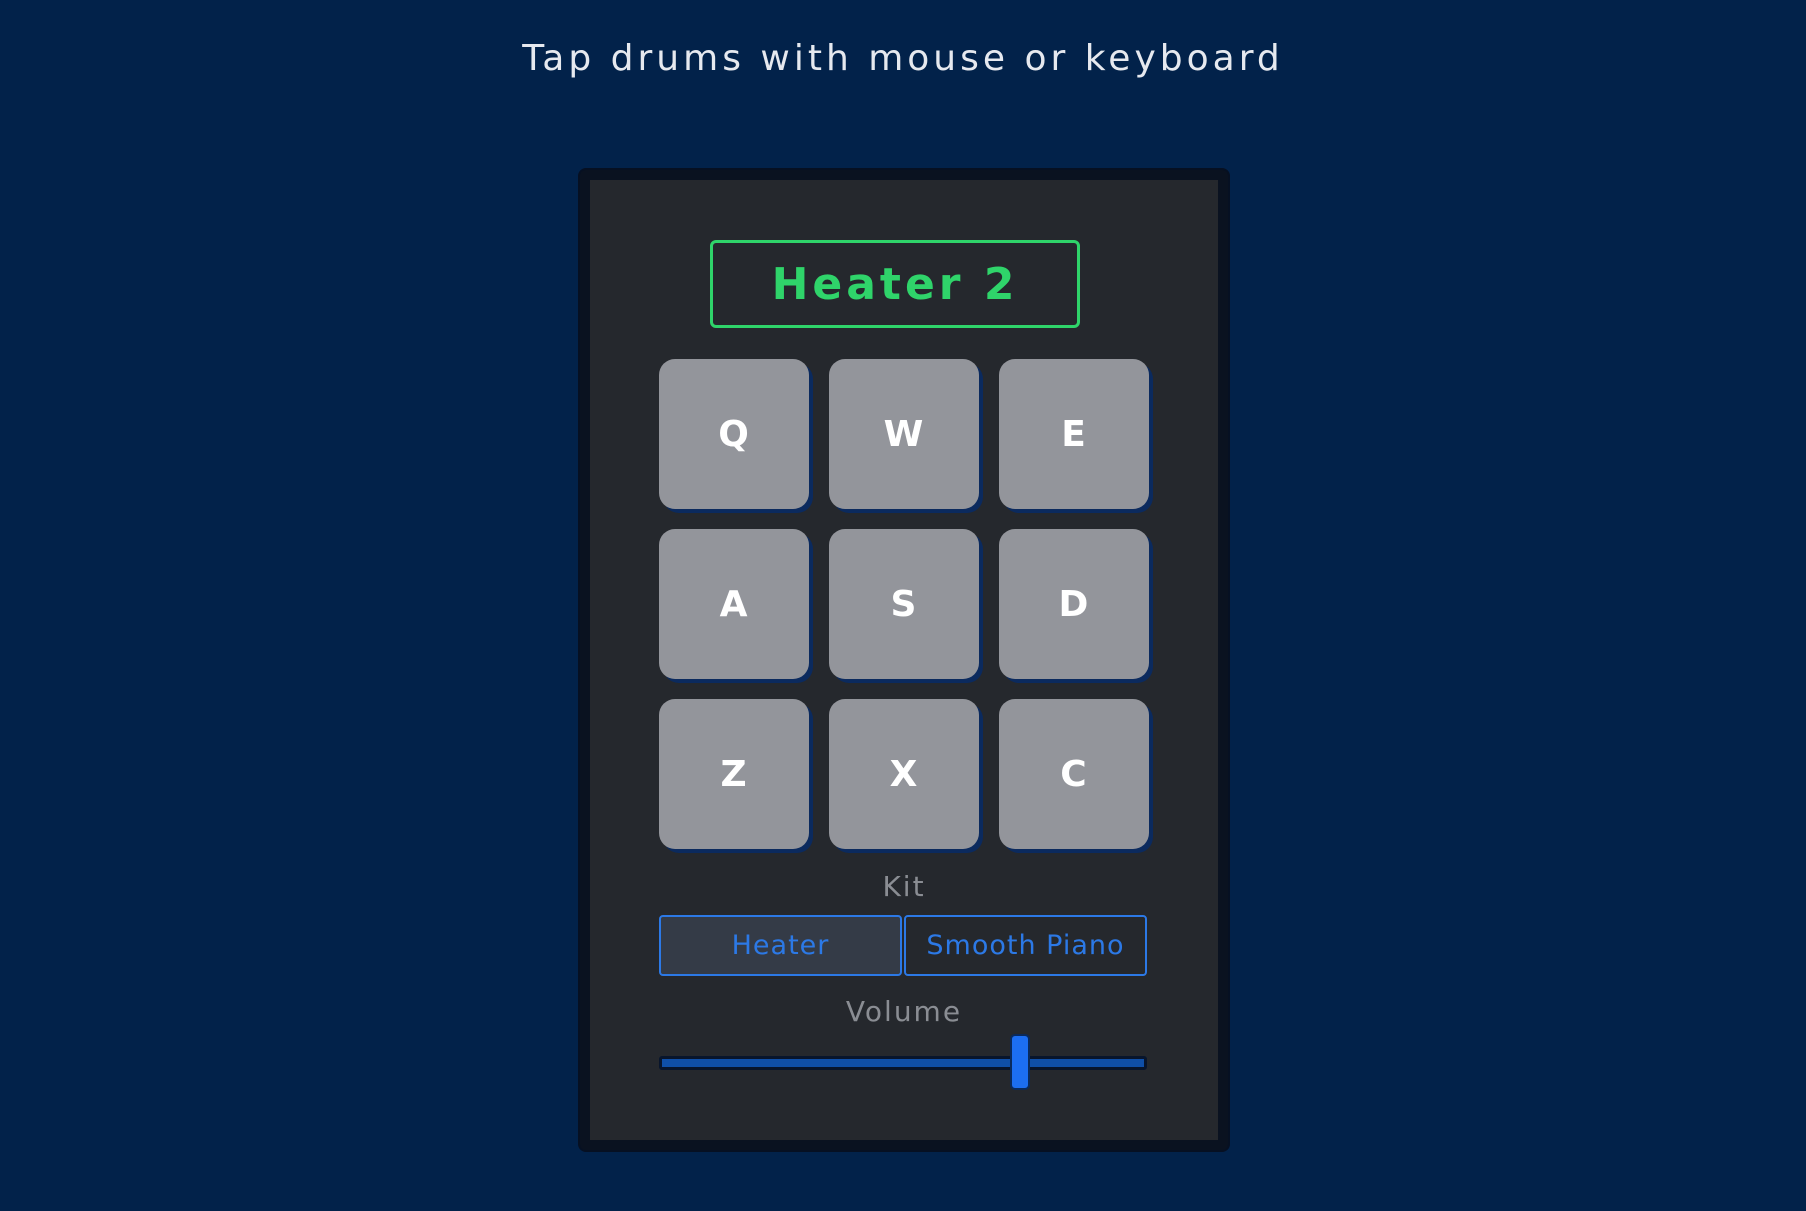 This screenshot has width=1806, height=1211. Describe the element at coordinates (904, 886) in the screenshot. I see `kit-label: Kit` at that location.